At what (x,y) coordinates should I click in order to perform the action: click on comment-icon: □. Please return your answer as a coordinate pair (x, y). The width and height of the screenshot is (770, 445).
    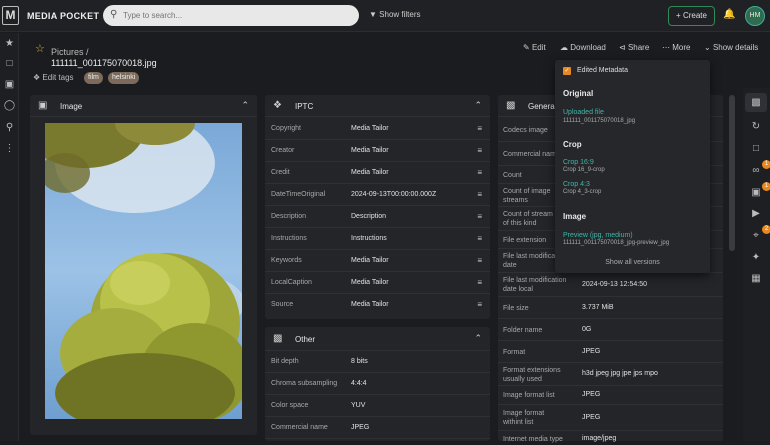
    Looking at the image, I should click on (756, 149).